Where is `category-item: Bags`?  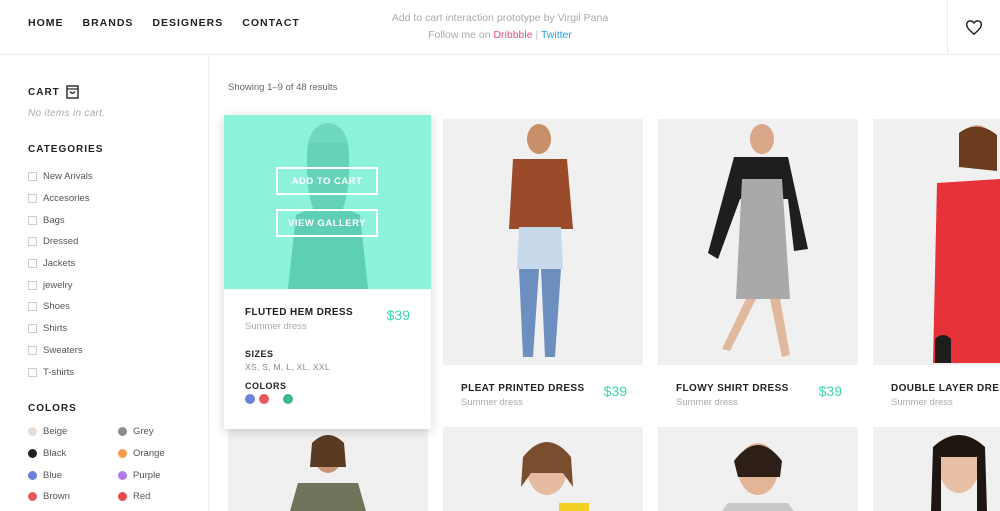 category-item: Bags is located at coordinates (60, 220).